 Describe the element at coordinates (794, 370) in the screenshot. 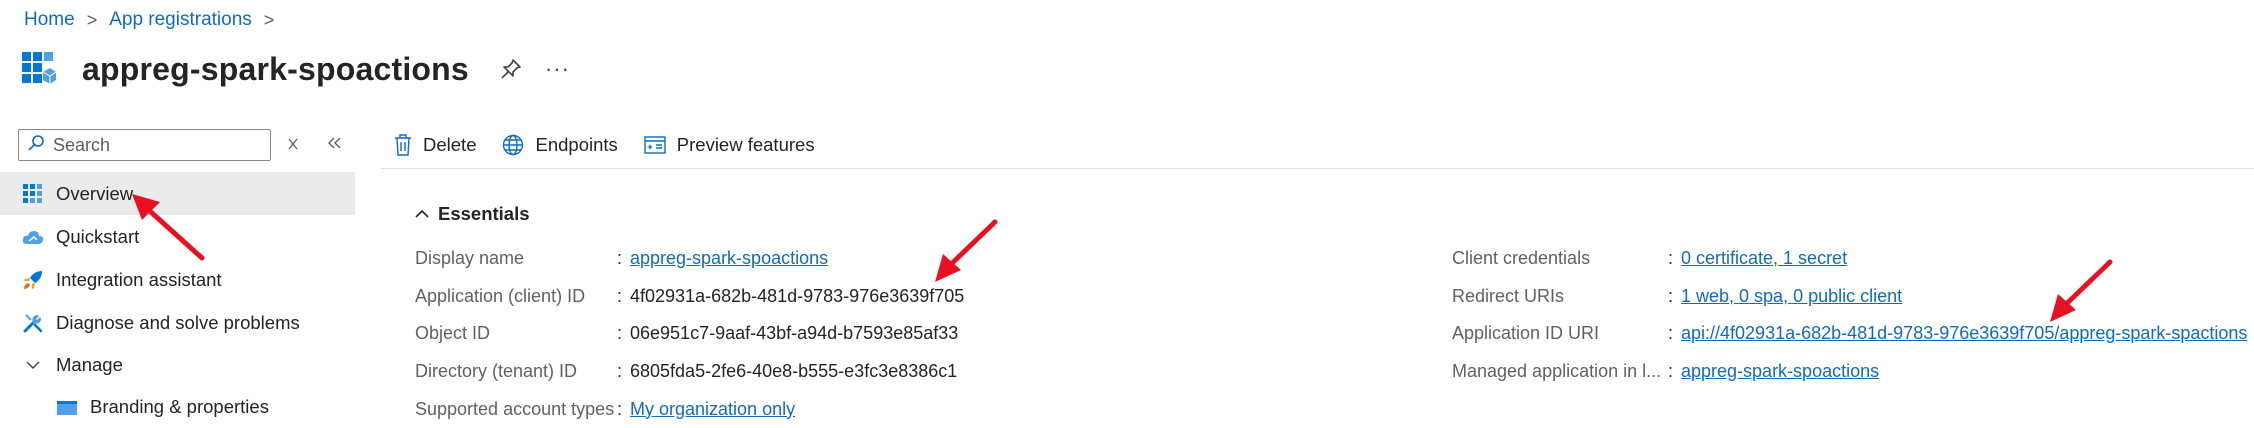

I see `tenant-id-value: 6805fda5-2fe6-40e8-b555-e3fc3e8386c1` at that location.